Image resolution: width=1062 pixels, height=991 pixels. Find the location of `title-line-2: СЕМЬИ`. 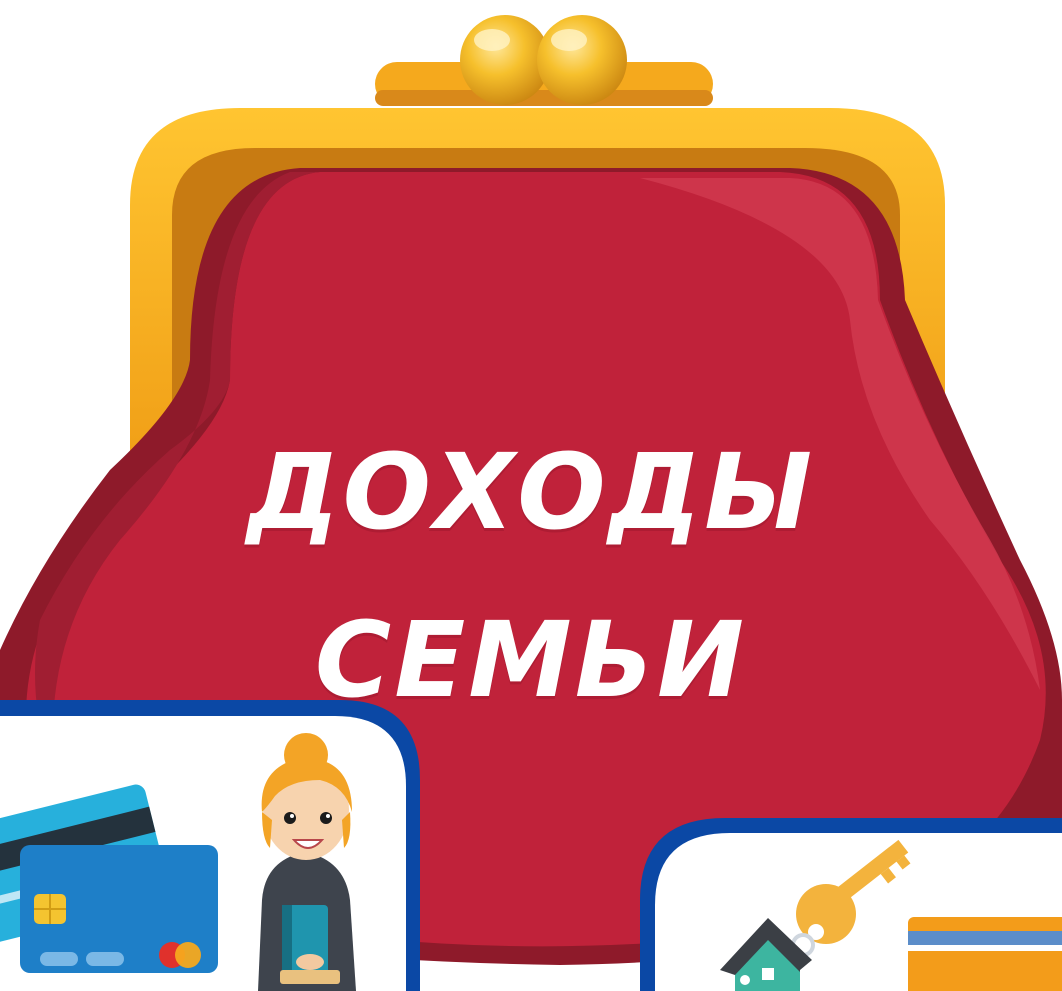

title-line-2: СЕМЬИ is located at coordinates (531, 660).